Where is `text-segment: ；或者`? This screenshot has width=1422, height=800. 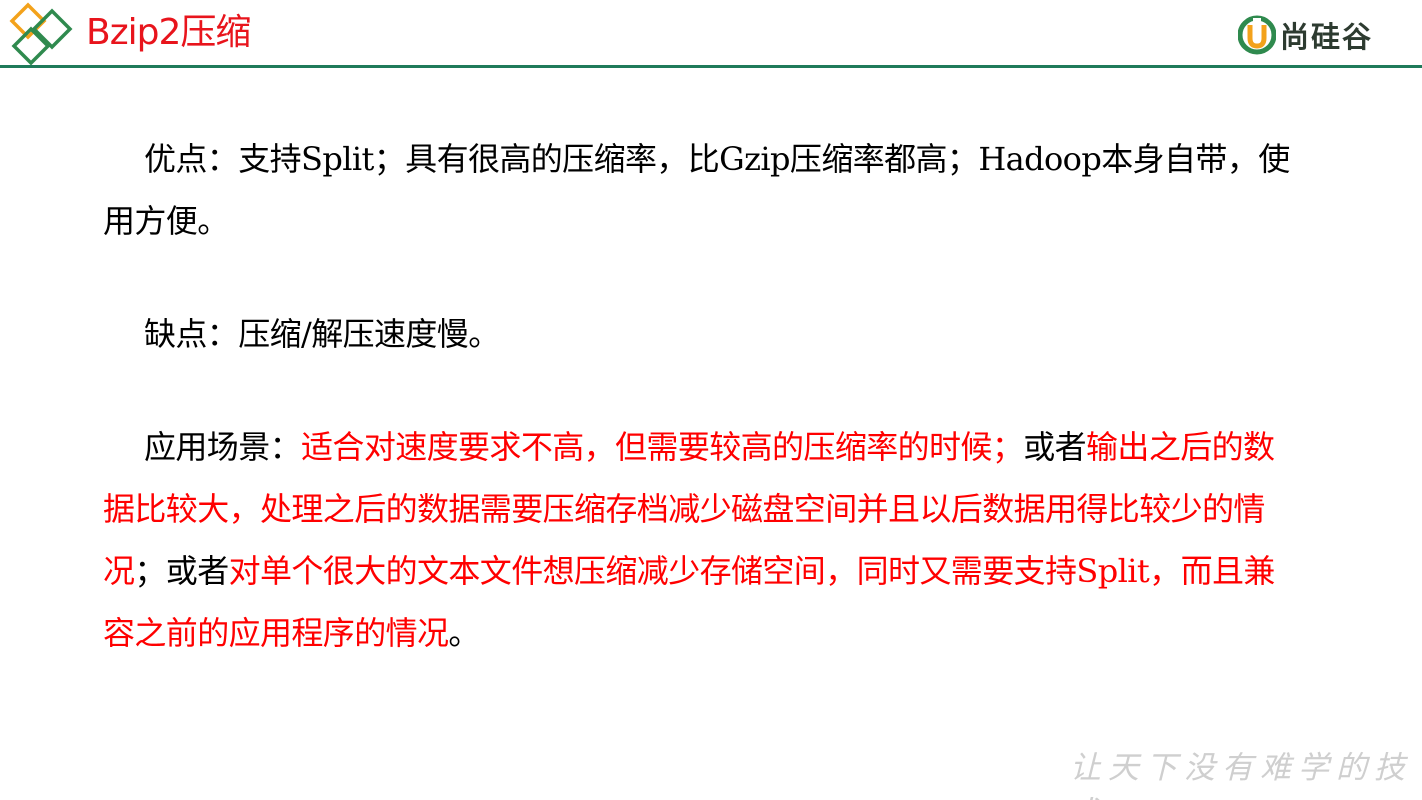
text-segment: ；或者 is located at coordinates (181, 571).